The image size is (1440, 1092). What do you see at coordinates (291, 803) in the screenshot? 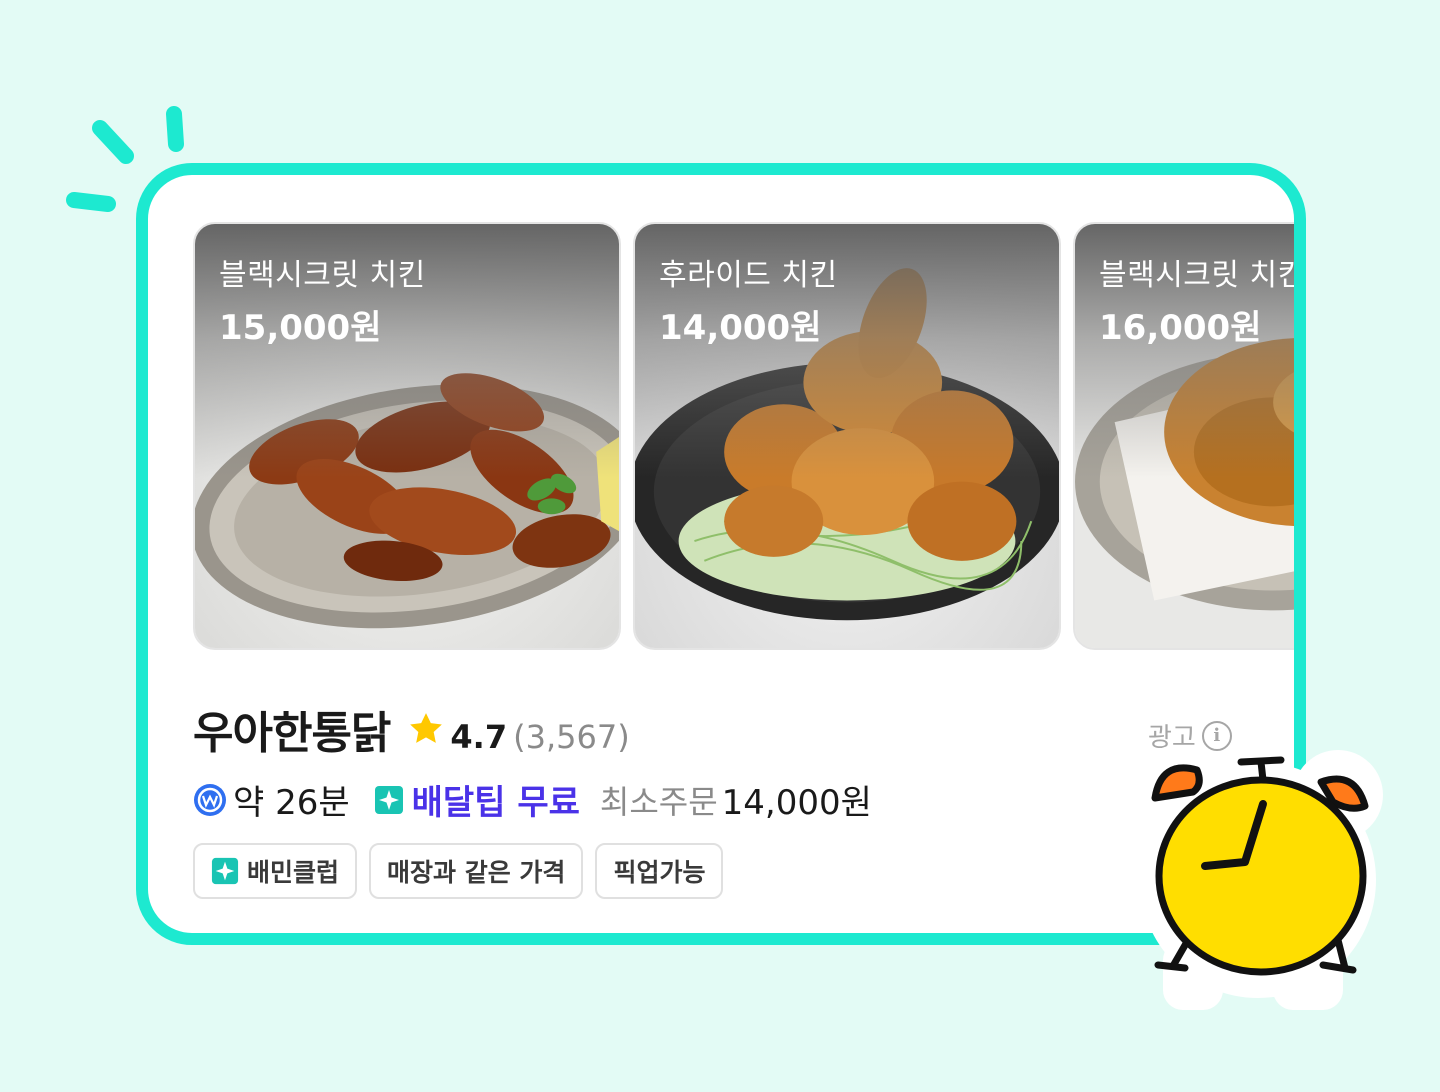
I see `delivery-eta: 약 26분` at bounding box center [291, 803].